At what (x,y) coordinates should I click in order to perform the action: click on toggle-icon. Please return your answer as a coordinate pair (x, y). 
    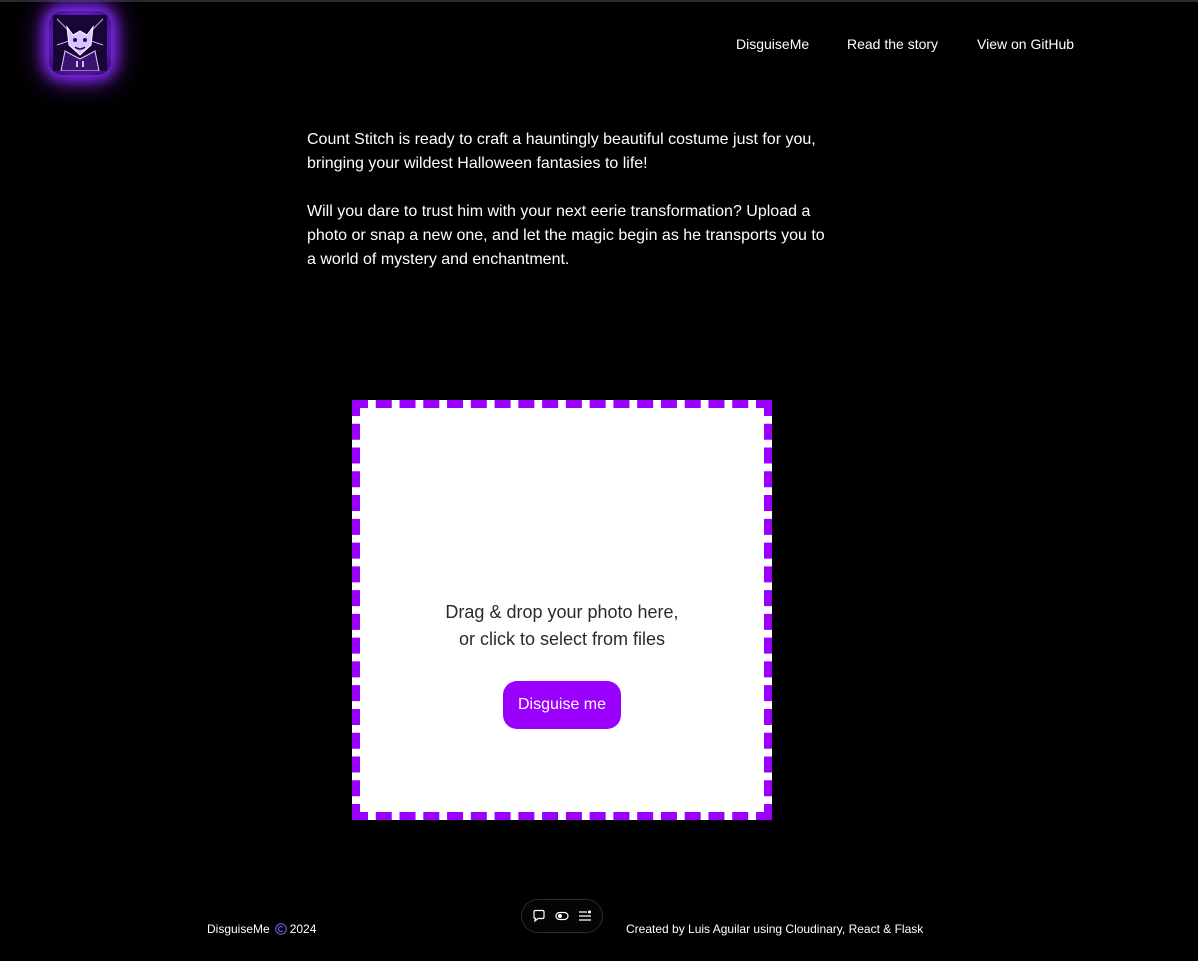
    Looking at the image, I should click on (562, 916).